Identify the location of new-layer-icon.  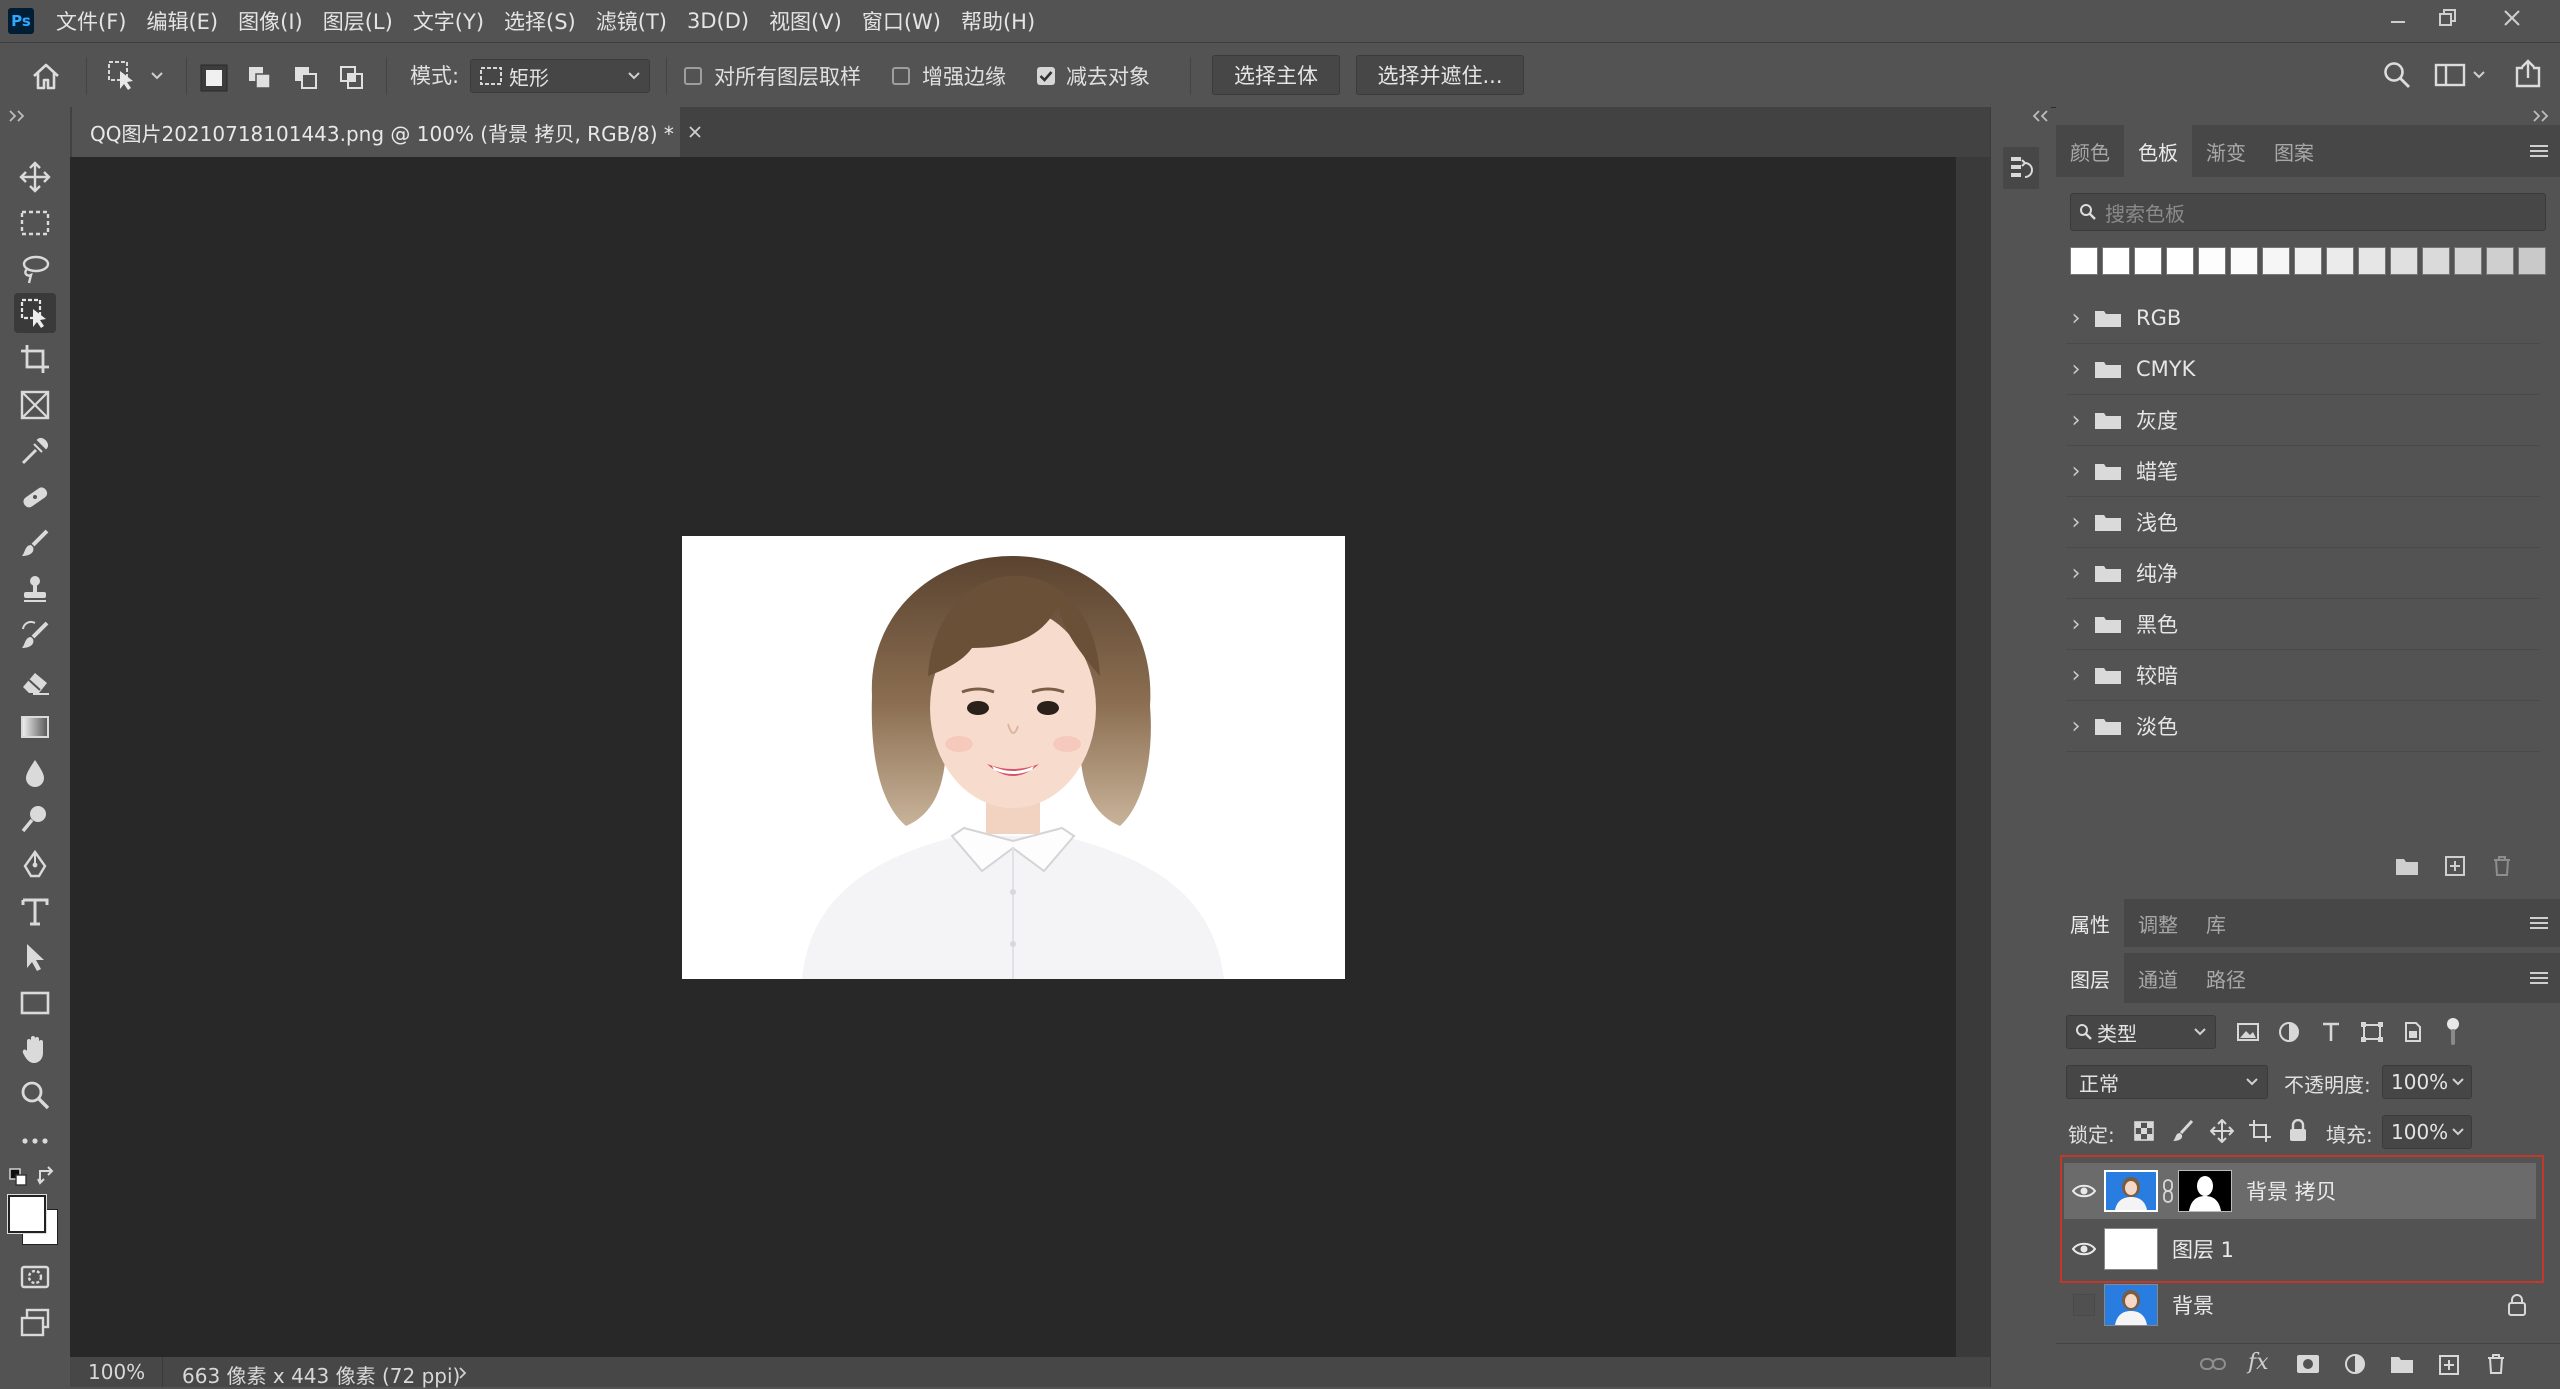
(2449, 1365).